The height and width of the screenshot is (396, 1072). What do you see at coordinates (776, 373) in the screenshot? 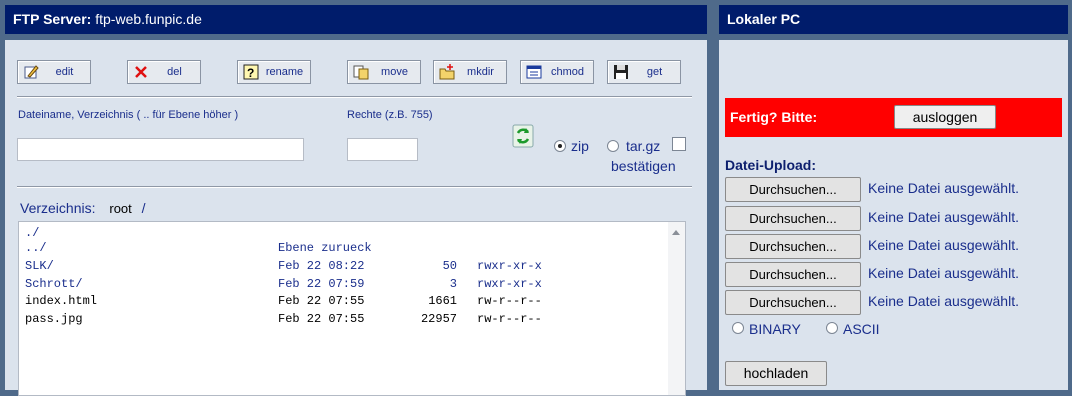
I see `upload-button: hochladen` at bounding box center [776, 373].